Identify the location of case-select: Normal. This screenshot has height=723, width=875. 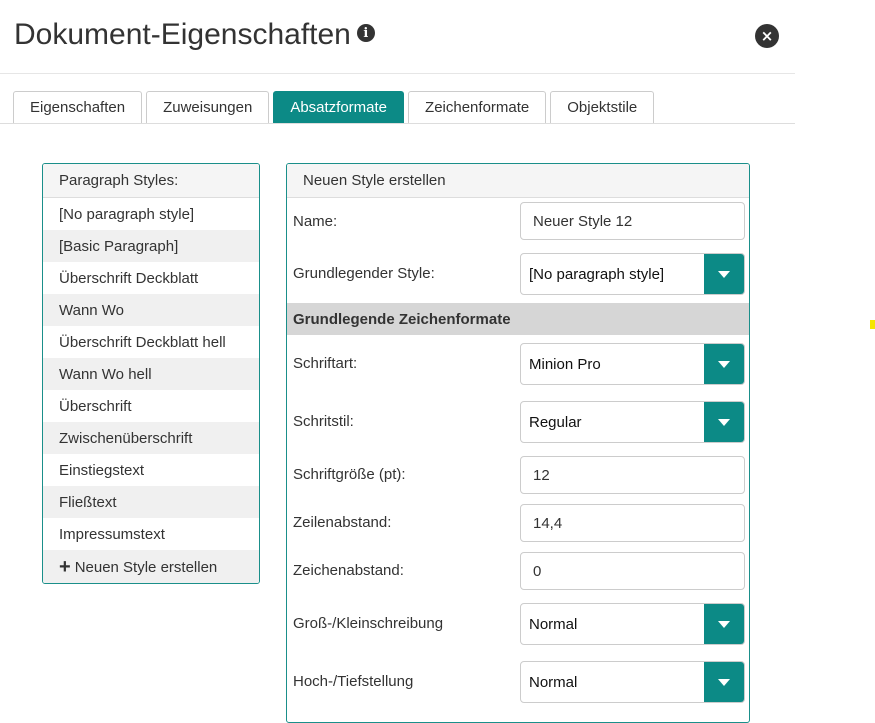
(632, 624).